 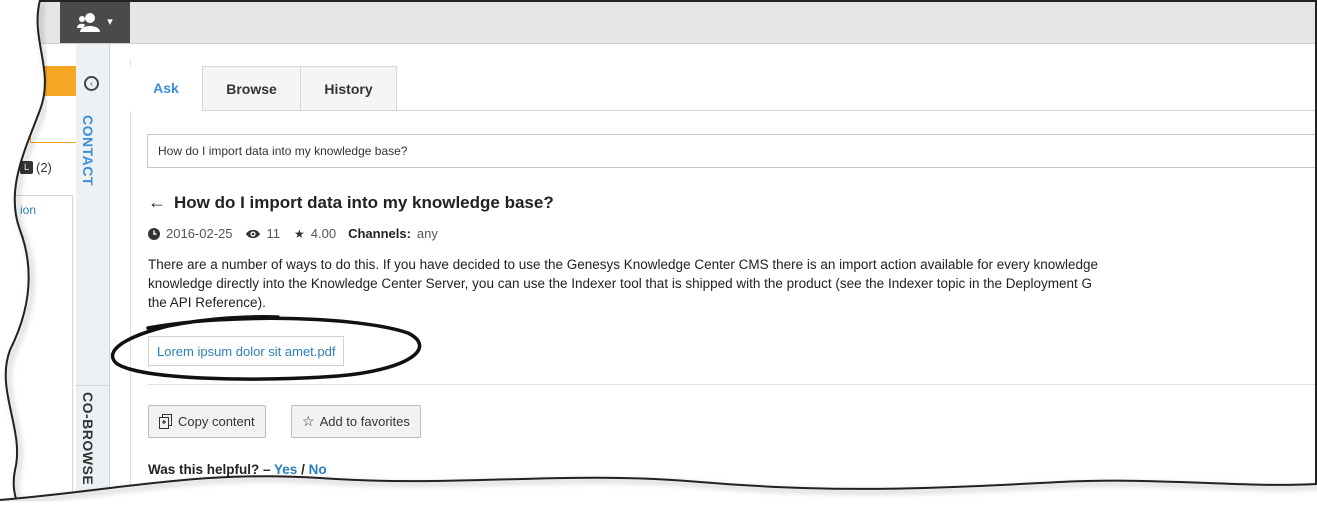 I want to click on left-list-panel, so click(x=36, y=356).